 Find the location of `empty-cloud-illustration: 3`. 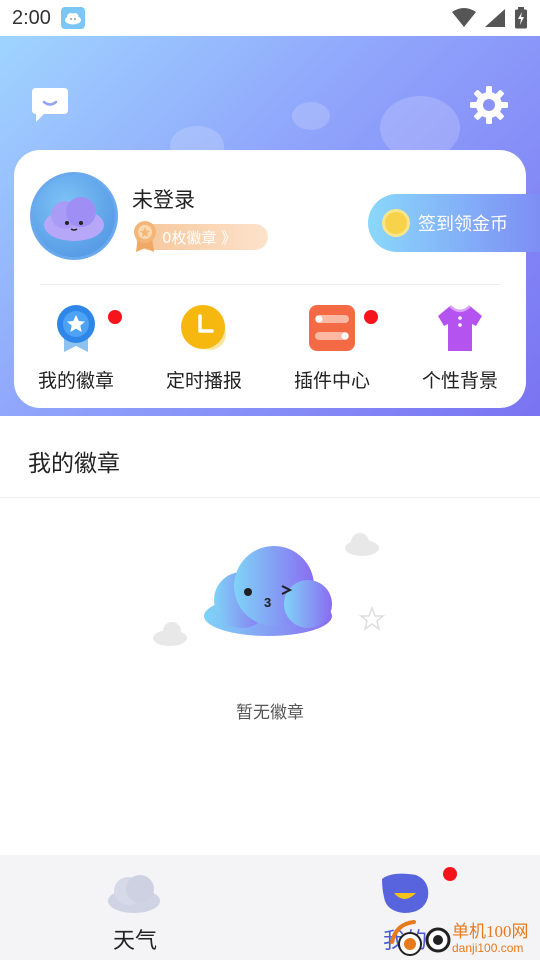

empty-cloud-illustration: 3 is located at coordinates (269, 589).